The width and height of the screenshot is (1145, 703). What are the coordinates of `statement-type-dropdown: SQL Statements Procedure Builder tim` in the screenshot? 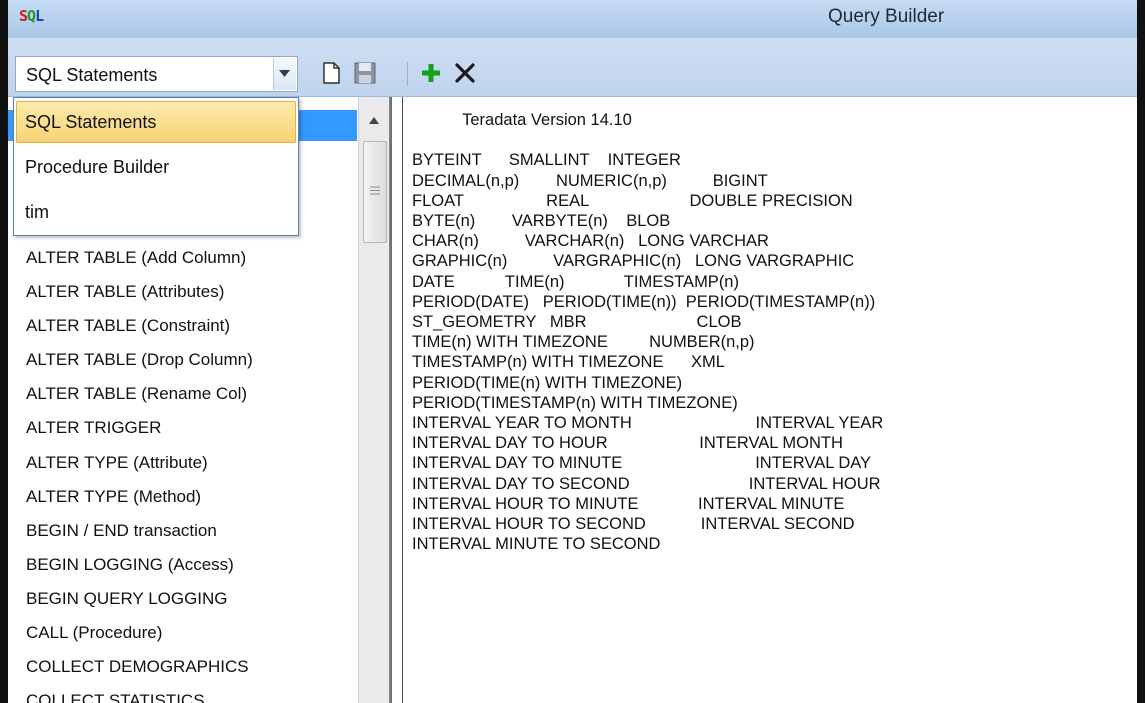 It's located at (156, 166).